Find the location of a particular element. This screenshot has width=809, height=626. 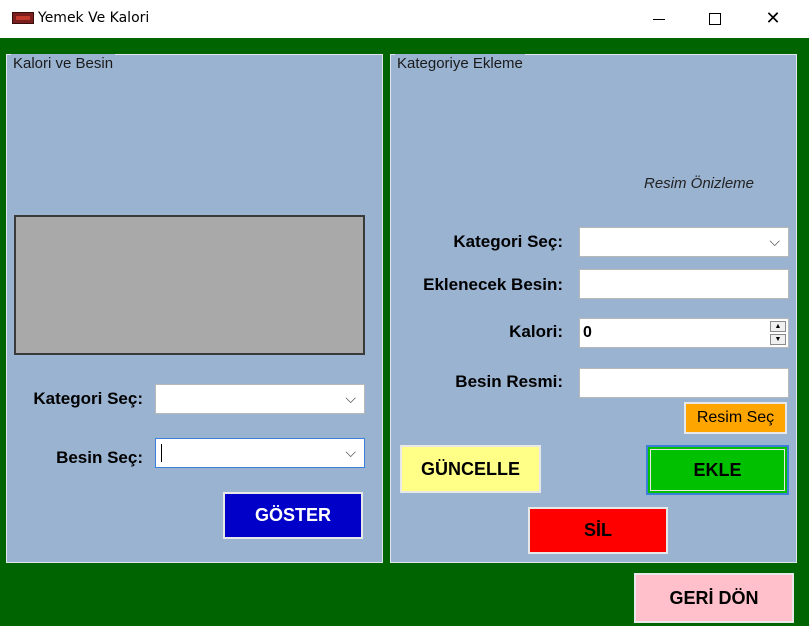

minimize-button is located at coordinates (659, 19).